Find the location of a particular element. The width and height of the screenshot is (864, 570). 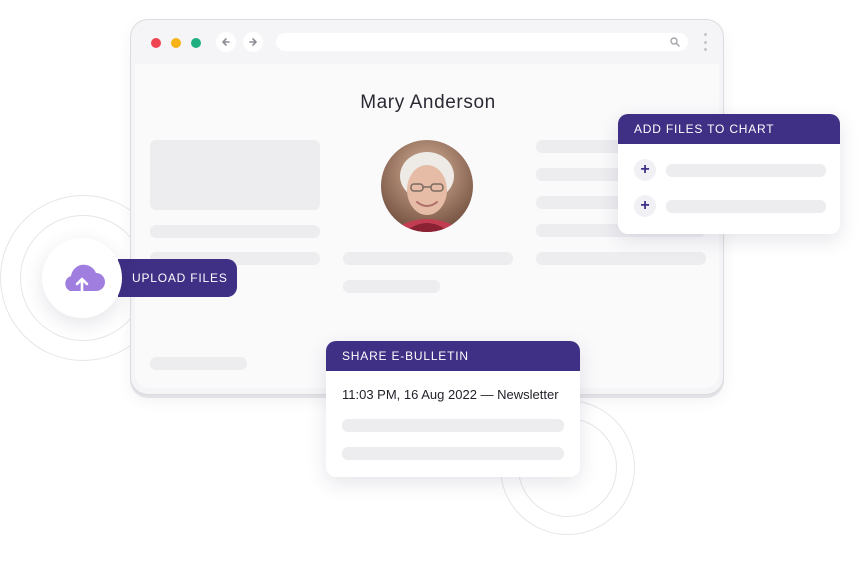

profile-name: Mary Anderson is located at coordinates (428, 102).